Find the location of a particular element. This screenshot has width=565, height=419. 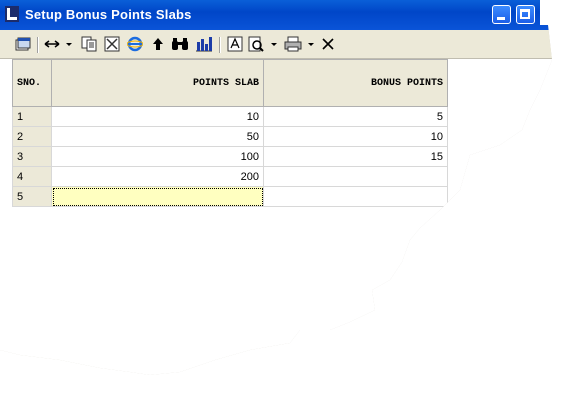

up-arrow-icon is located at coordinates (158, 44).